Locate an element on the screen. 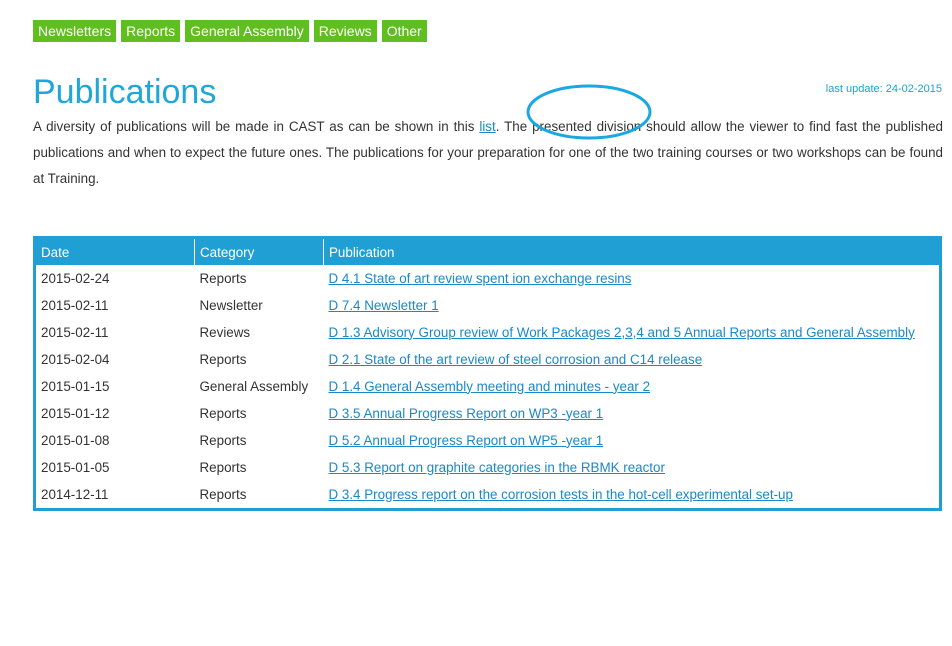  header-date: Date is located at coordinates (114, 251).